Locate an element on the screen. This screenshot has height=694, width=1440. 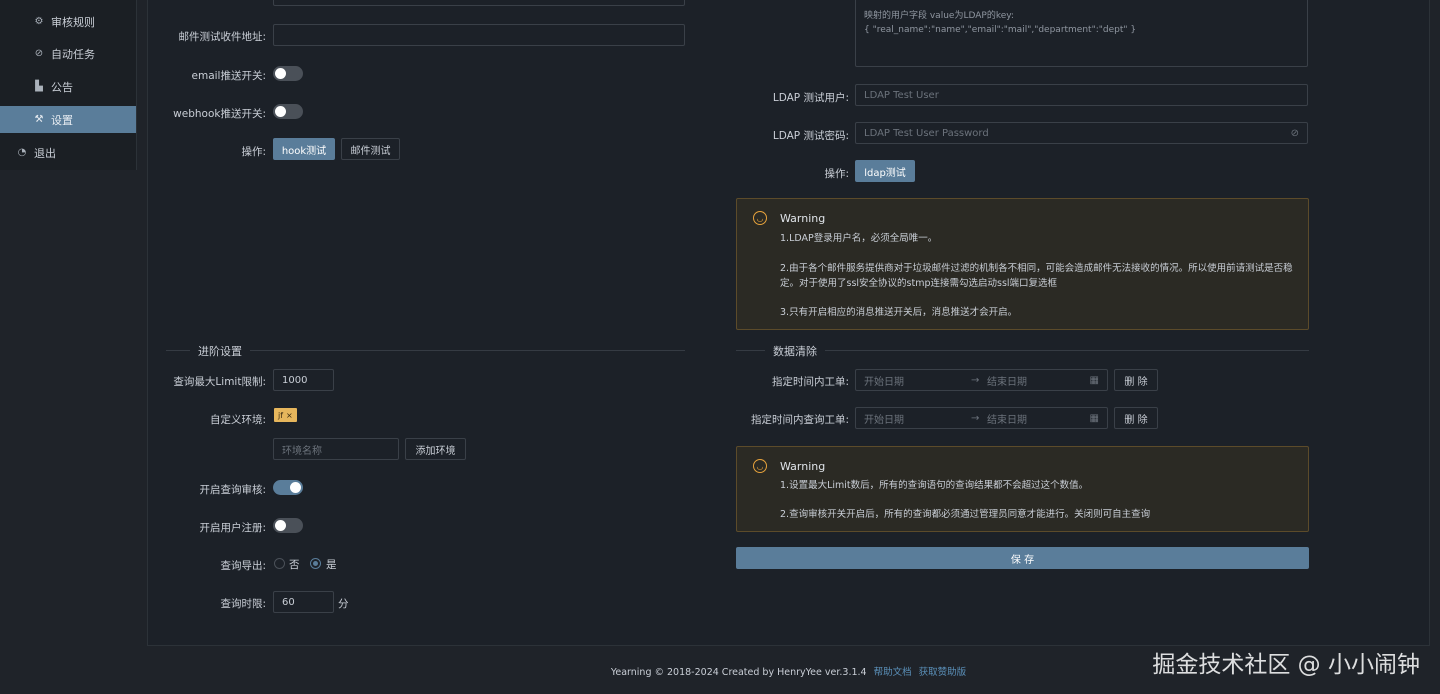
ldap-test-pass-label: LDAP 测试密码: is located at coordinates (810, 136).